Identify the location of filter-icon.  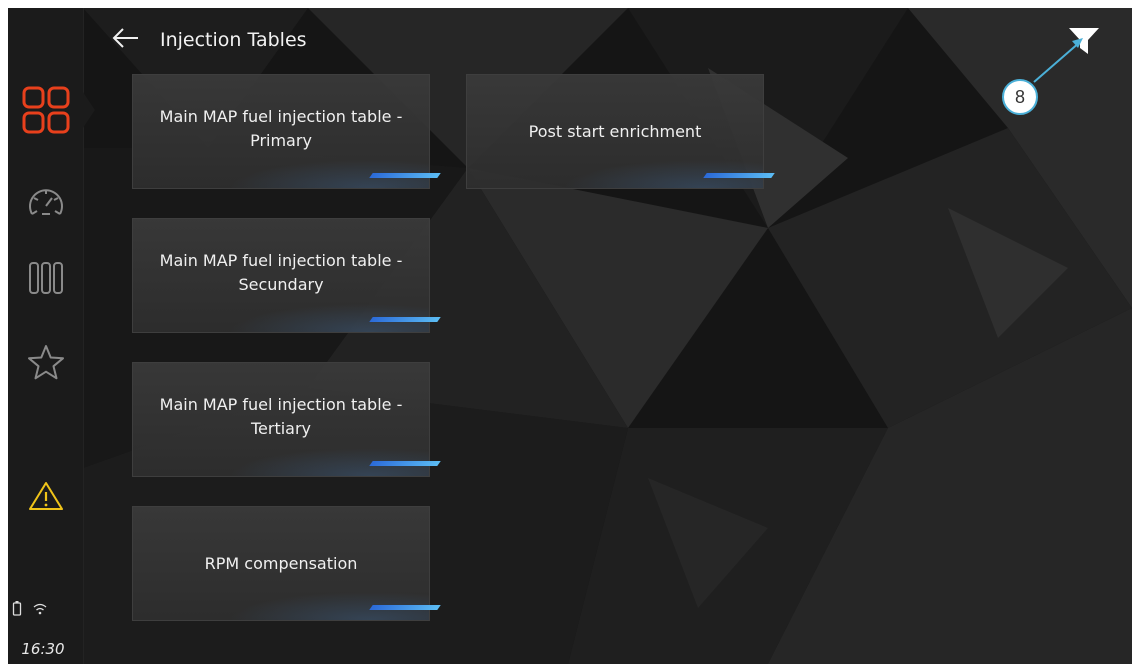
(1084, 44).